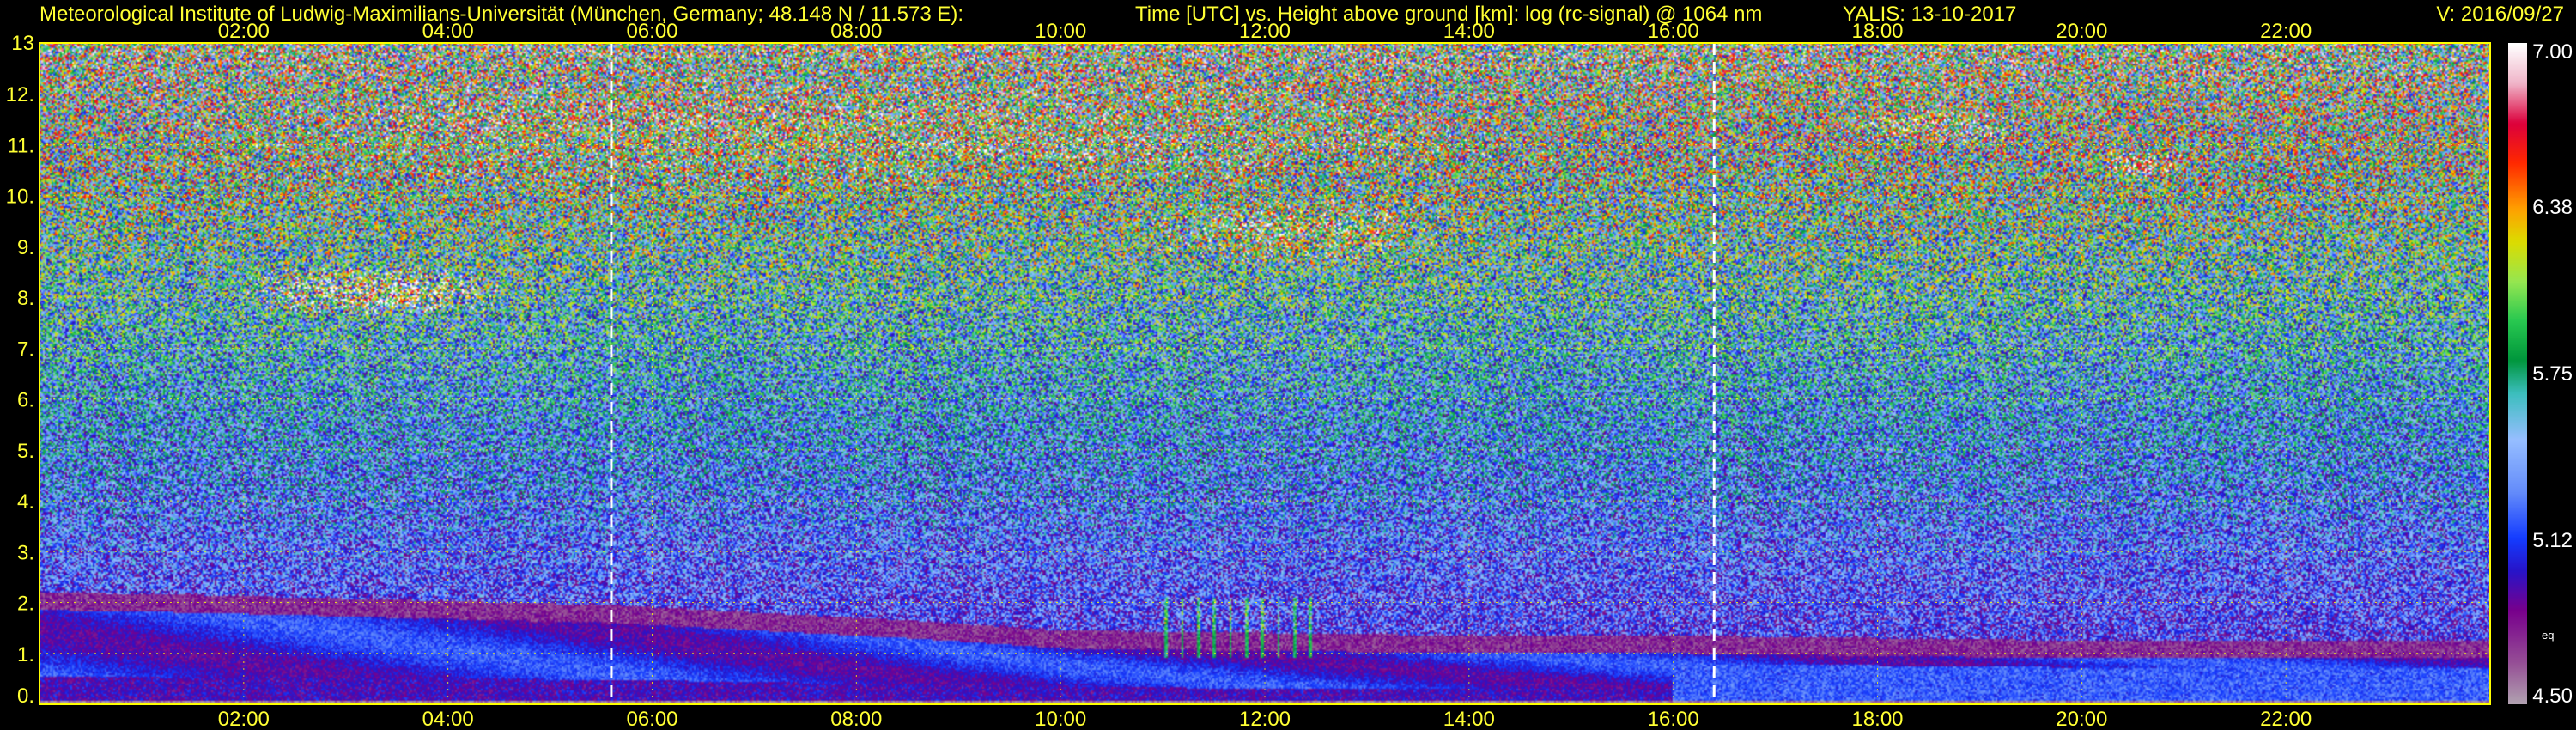 The height and width of the screenshot is (730, 2576). I want to click on x-tick-bottom-label: 10:00, so click(1060, 719).